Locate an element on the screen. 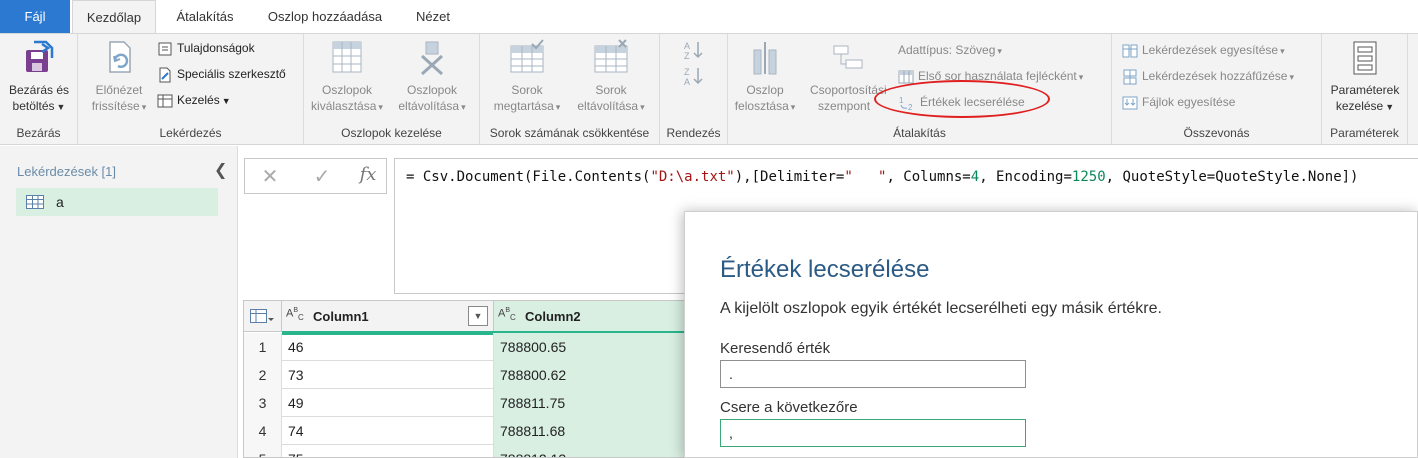 This screenshot has height=458, width=1418. table-row: 2 73 788800.62 is located at coordinates (473, 375).